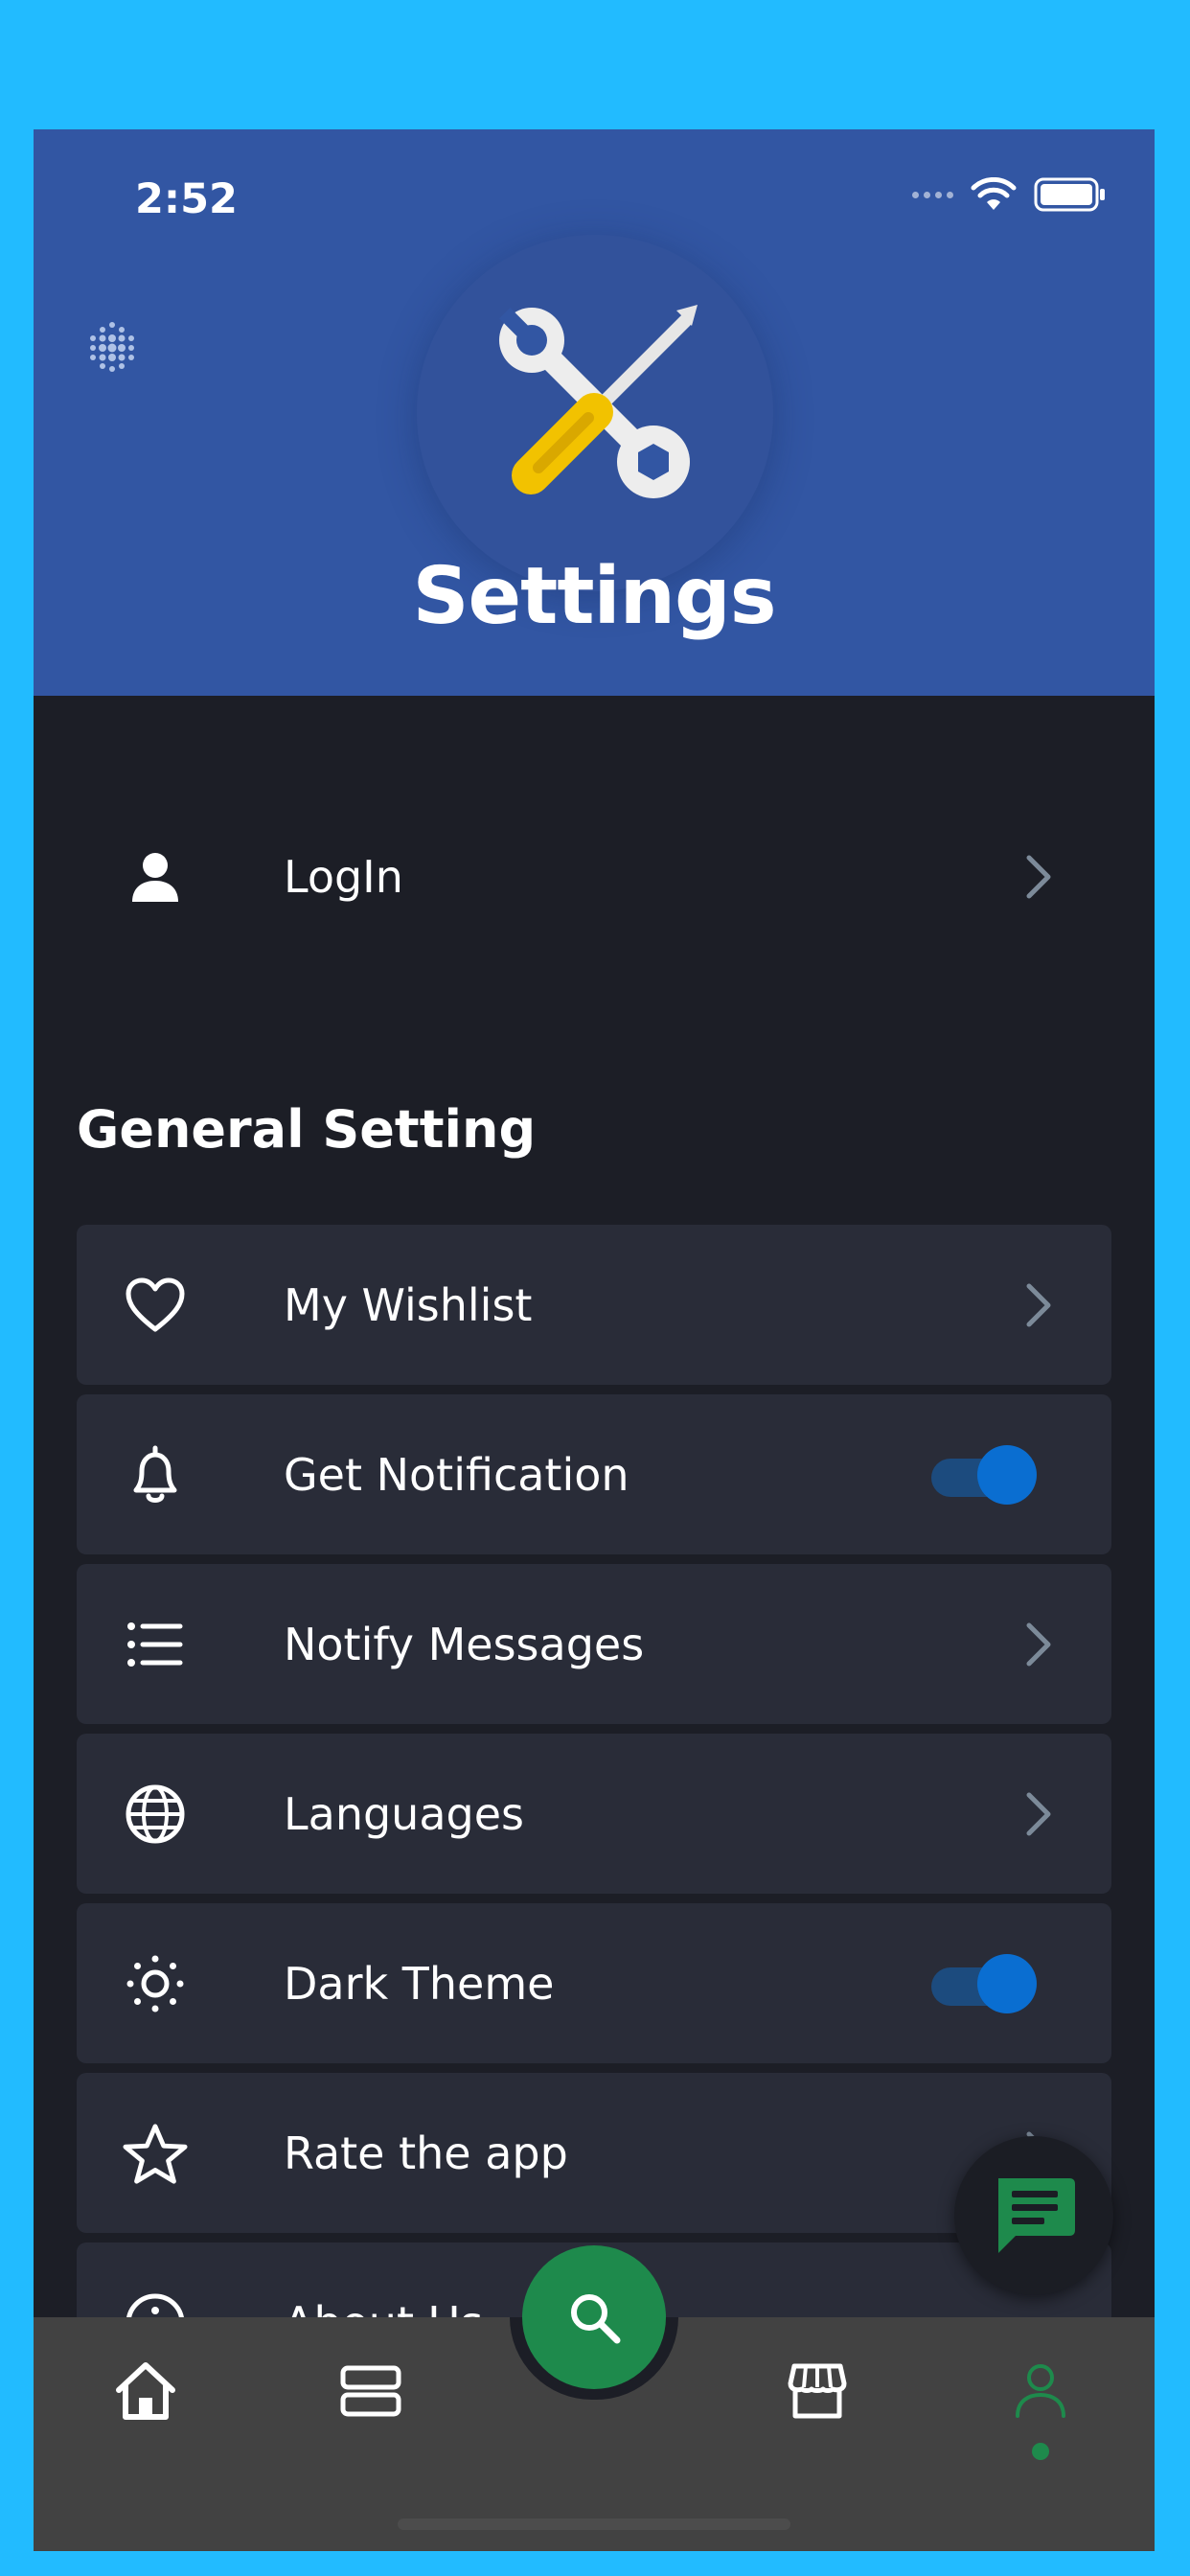 This screenshot has width=1190, height=2576. What do you see at coordinates (594, 1305) in the screenshot?
I see `setting-item-wishlist: My Wishlist` at bounding box center [594, 1305].